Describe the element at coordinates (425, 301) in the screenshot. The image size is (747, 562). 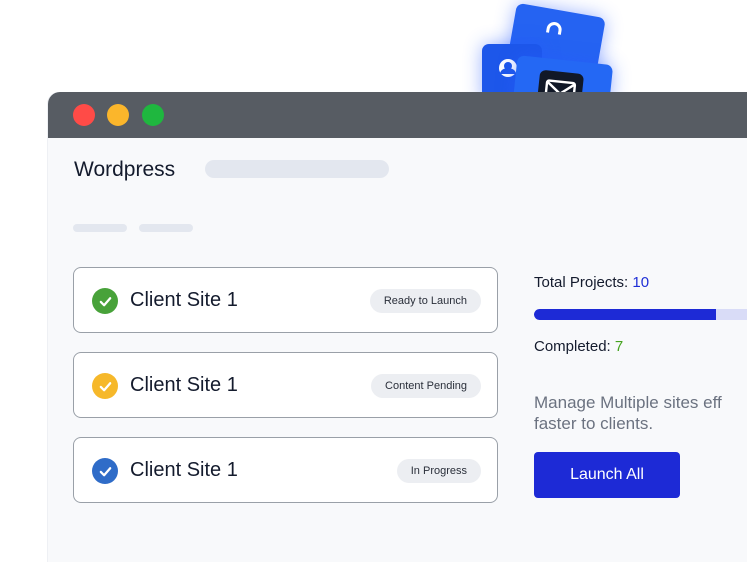
I see `status-badge: Ready to Launch` at that location.